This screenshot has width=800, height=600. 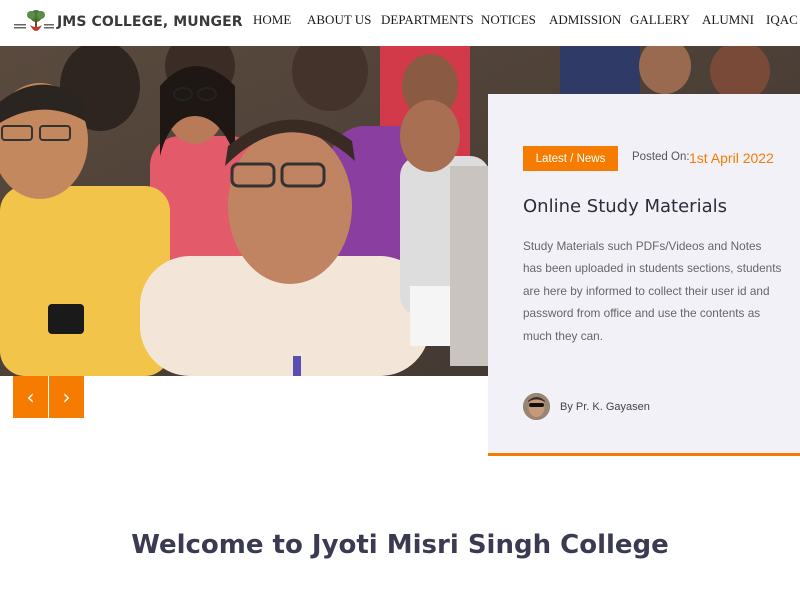 I want to click on posted-date: 1st April 2022, so click(x=731, y=158).